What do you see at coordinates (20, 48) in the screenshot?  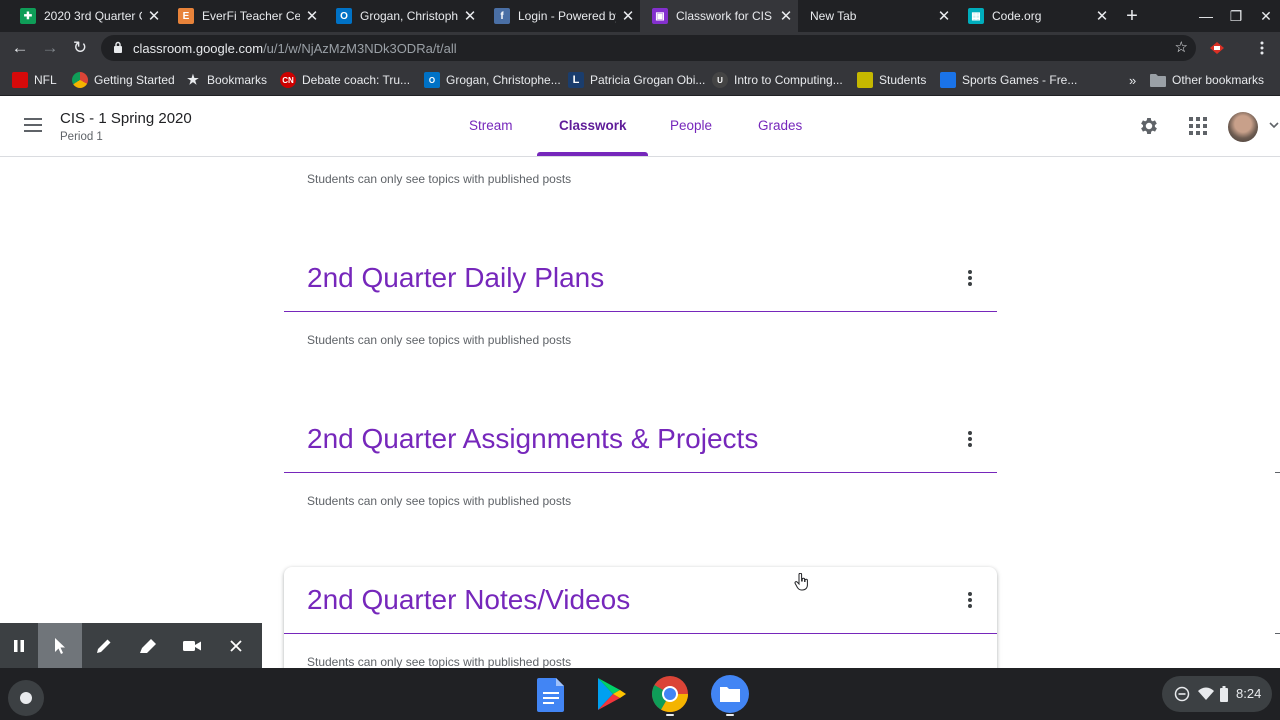 I see `back-button: ←` at bounding box center [20, 48].